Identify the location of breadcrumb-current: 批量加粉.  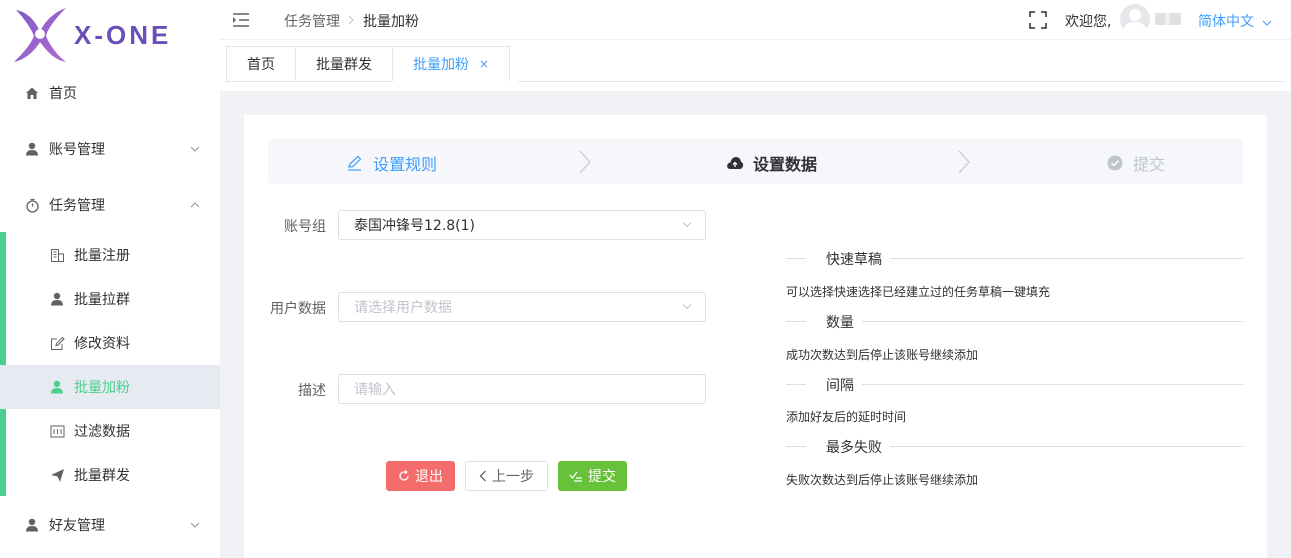
(391, 22).